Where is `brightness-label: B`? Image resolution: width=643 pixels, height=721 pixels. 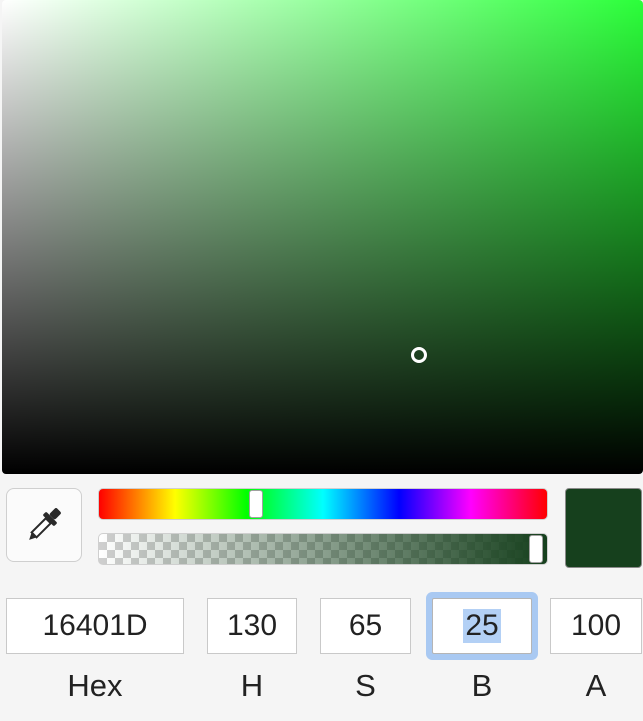 brightness-label: B is located at coordinates (482, 685).